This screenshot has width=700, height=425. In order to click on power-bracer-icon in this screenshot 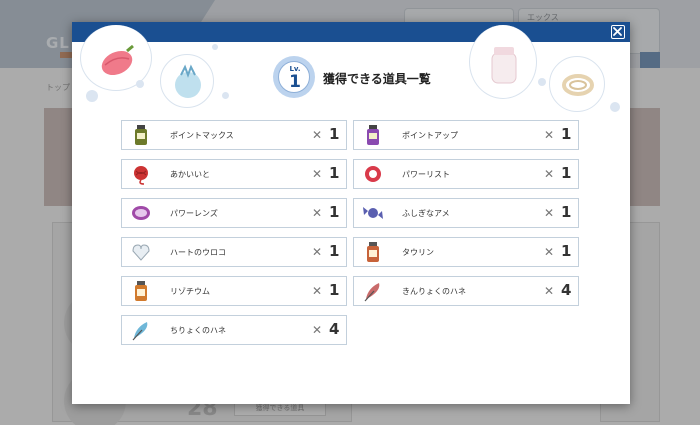, I will do `click(373, 174)`.